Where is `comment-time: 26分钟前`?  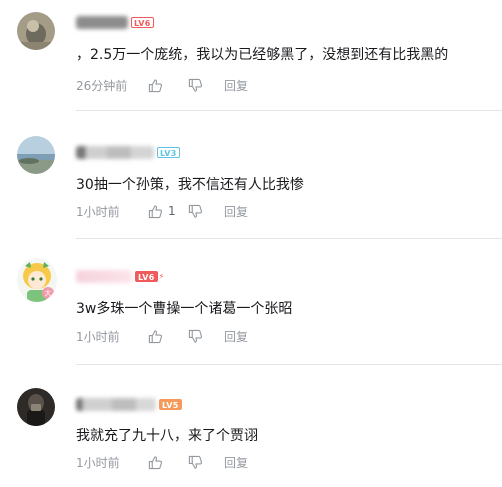 comment-time: 26分钟前 is located at coordinates (102, 85).